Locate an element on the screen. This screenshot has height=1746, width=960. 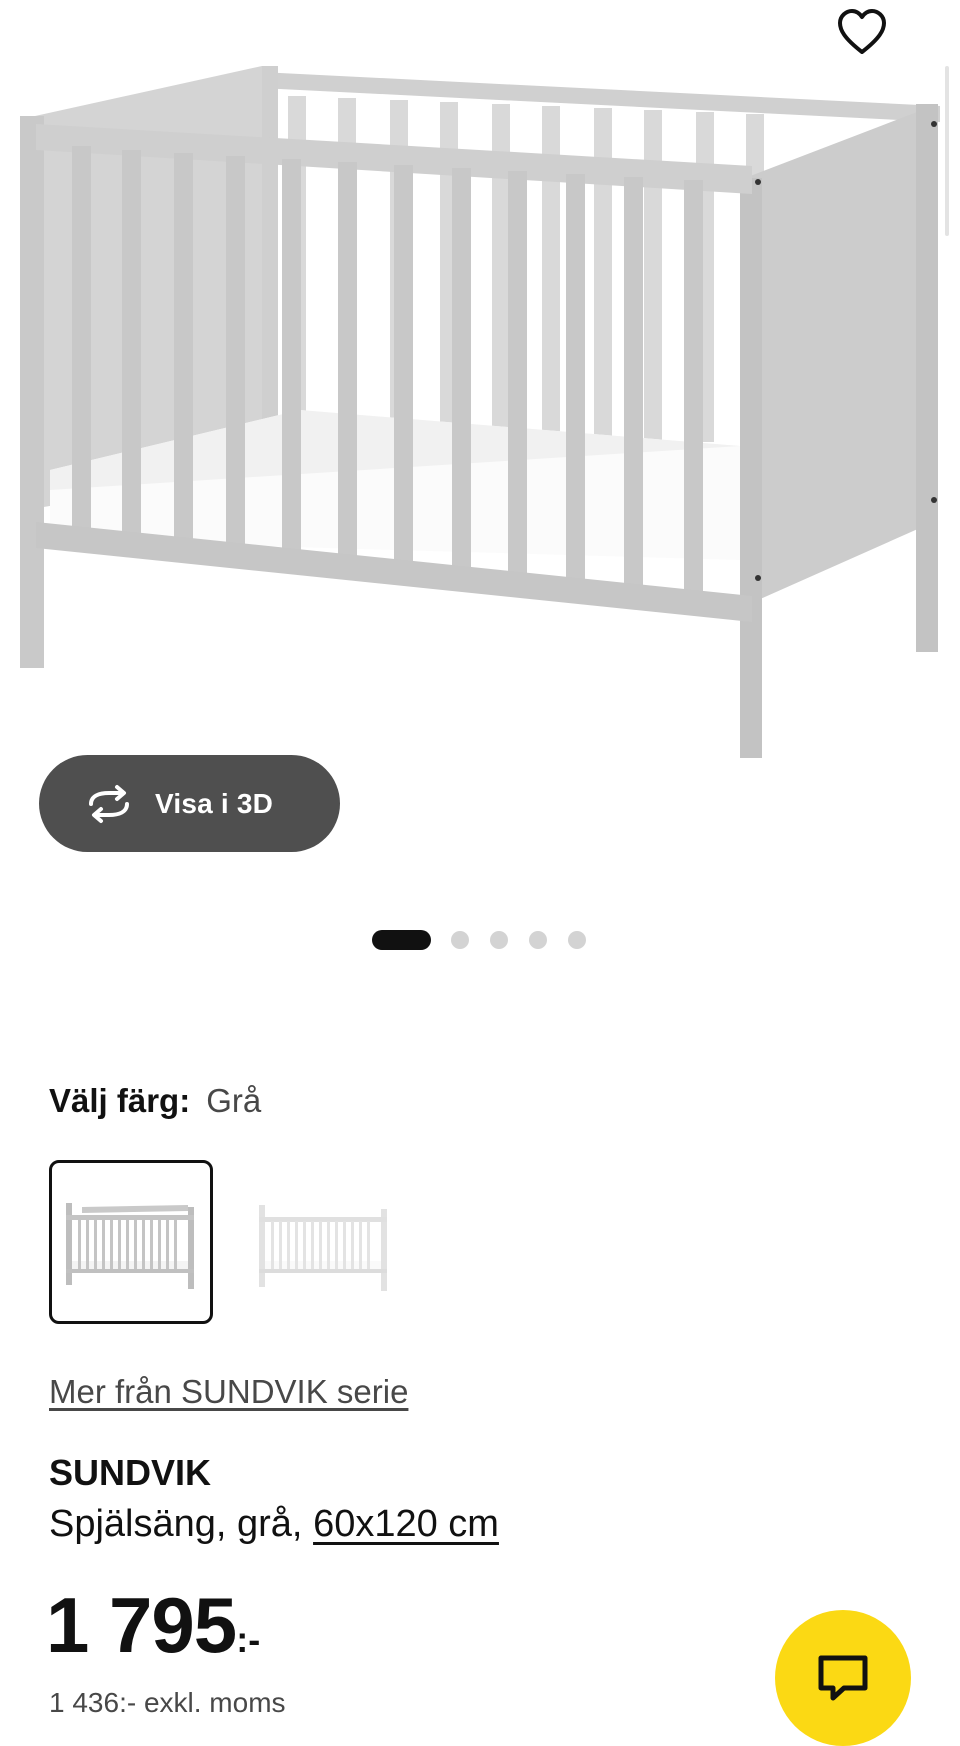
crib-thumbnail-white is located at coordinates (323, 1248).